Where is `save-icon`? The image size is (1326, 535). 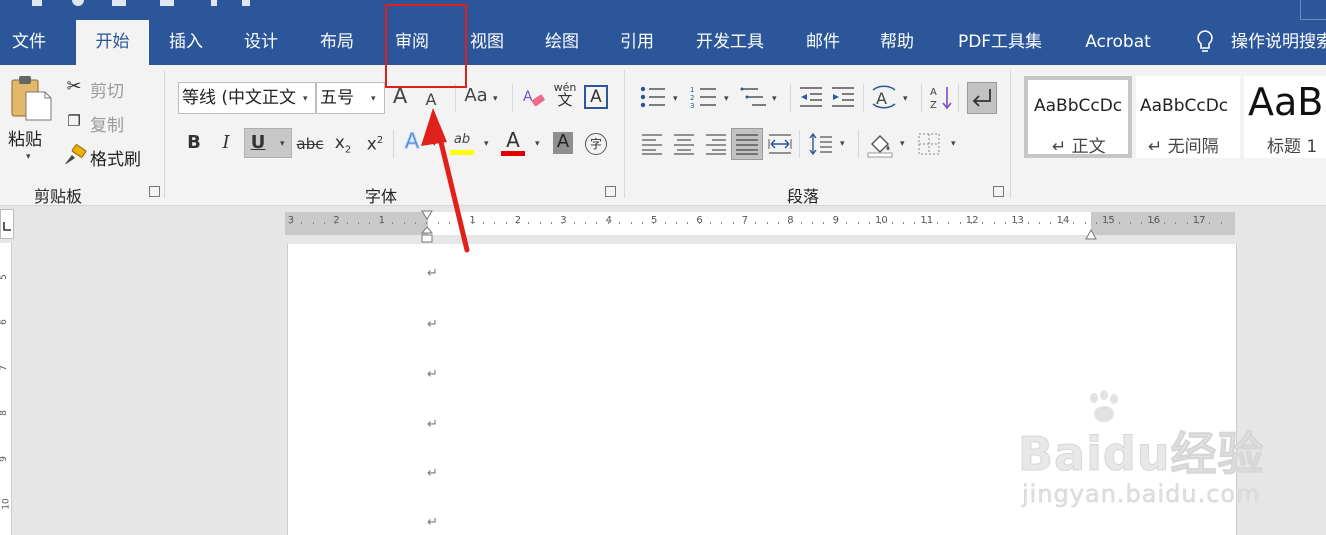 save-icon is located at coordinates (37, 3).